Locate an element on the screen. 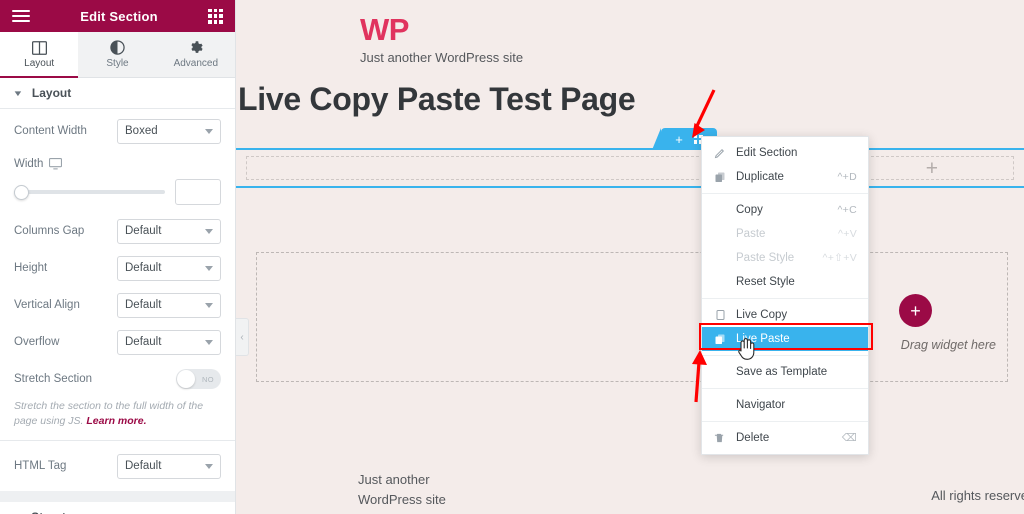 The width and height of the screenshot is (1024, 514). footer-right-text: All rights reserve is located at coordinates (977, 495).